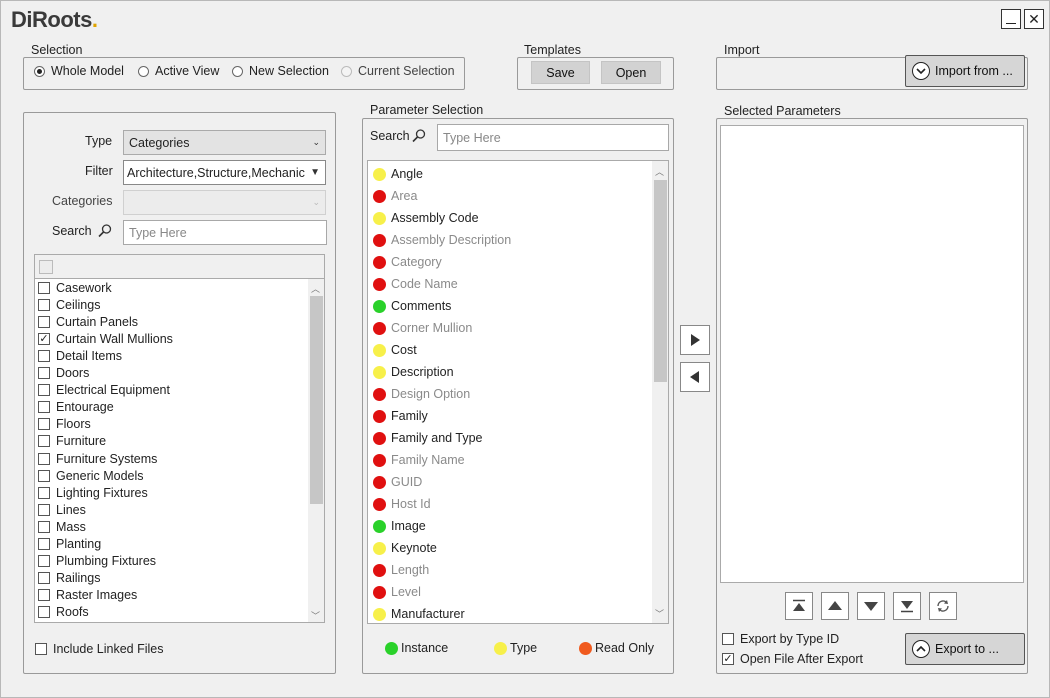 The width and height of the screenshot is (1050, 698). Describe the element at coordinates (907, 606) in the screenshot. I see `move-to-bottom-button` at that location.